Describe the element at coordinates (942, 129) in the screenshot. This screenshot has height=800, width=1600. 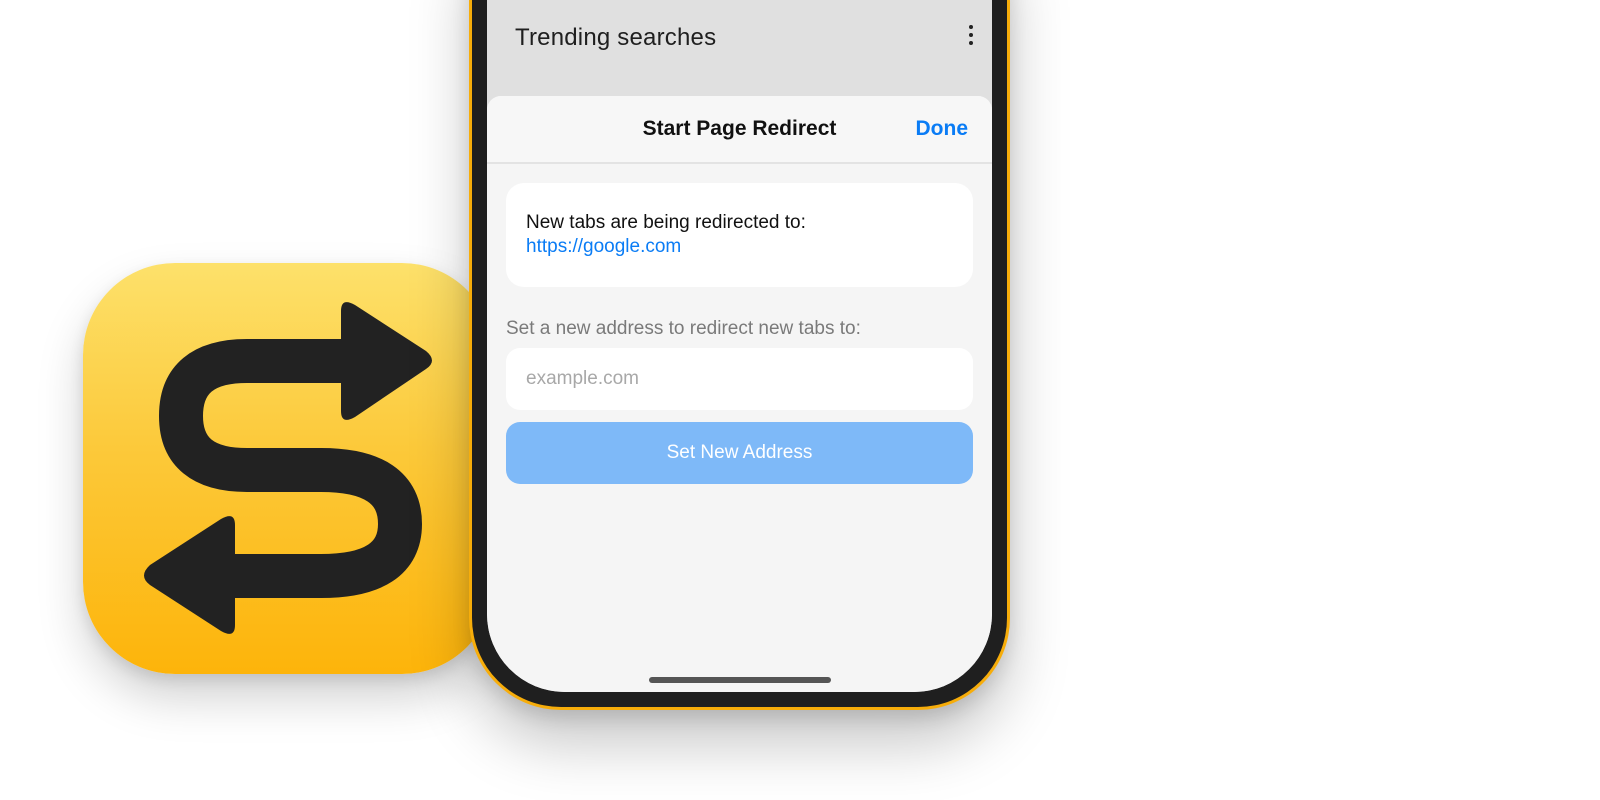
I see `done-button: Done` at that location.